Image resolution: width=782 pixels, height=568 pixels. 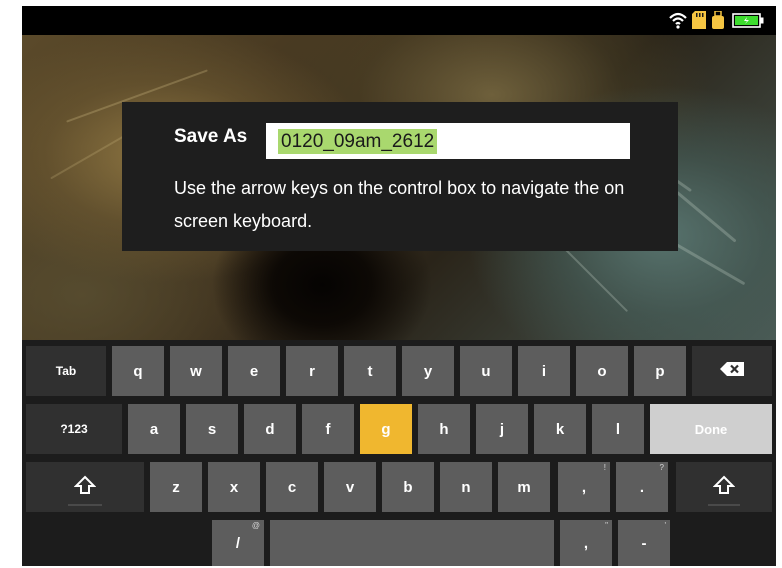 I want to click on key-j: j, so click(x=502, y=429).